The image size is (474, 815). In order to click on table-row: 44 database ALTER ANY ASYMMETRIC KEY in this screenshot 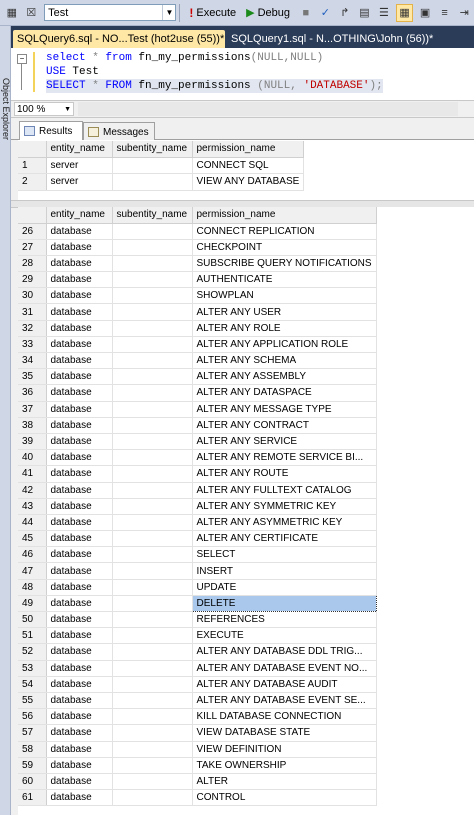, I will do `click(197, 523)`.